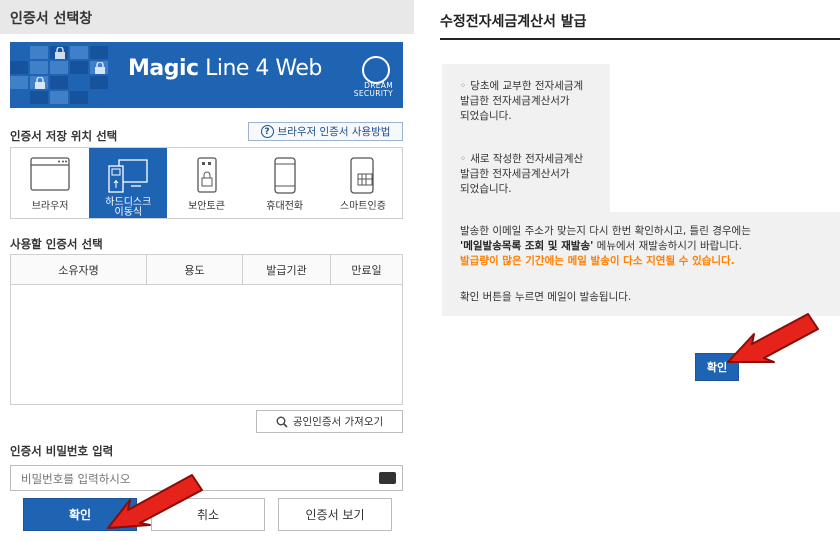 This screenshot has height=541, width=840. What do you see at coordinates (597, 261) in the screenshot?
I see `delay-warning: 발급량이 많은 기간에는 메일 발송이 다소 지연될 수 있습니다.` at bounding box center [597, 261].